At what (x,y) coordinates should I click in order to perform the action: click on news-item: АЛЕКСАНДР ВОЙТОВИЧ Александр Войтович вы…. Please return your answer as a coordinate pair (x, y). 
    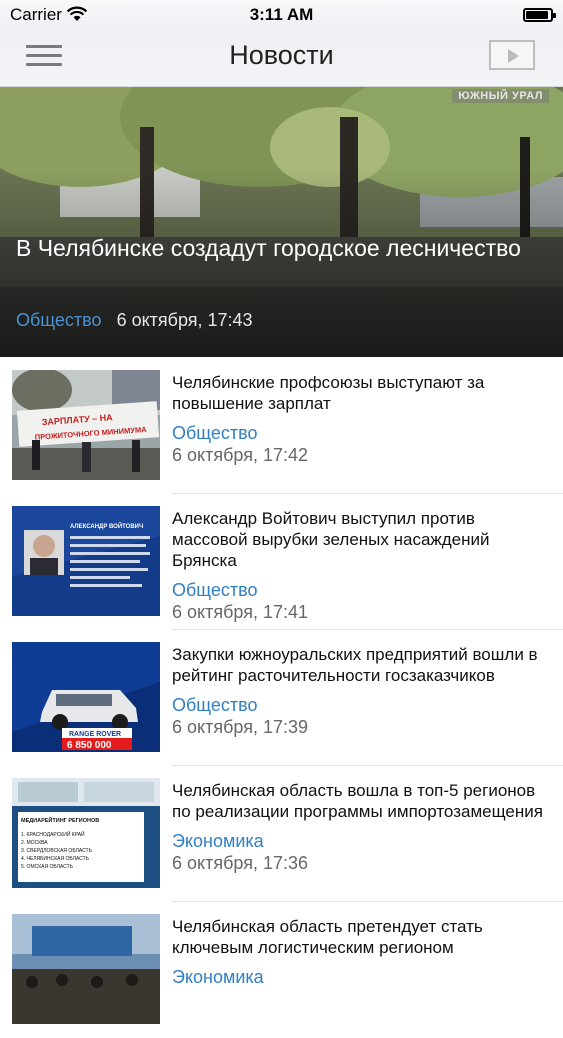
    Looking at the image, I should click on (281, 562).